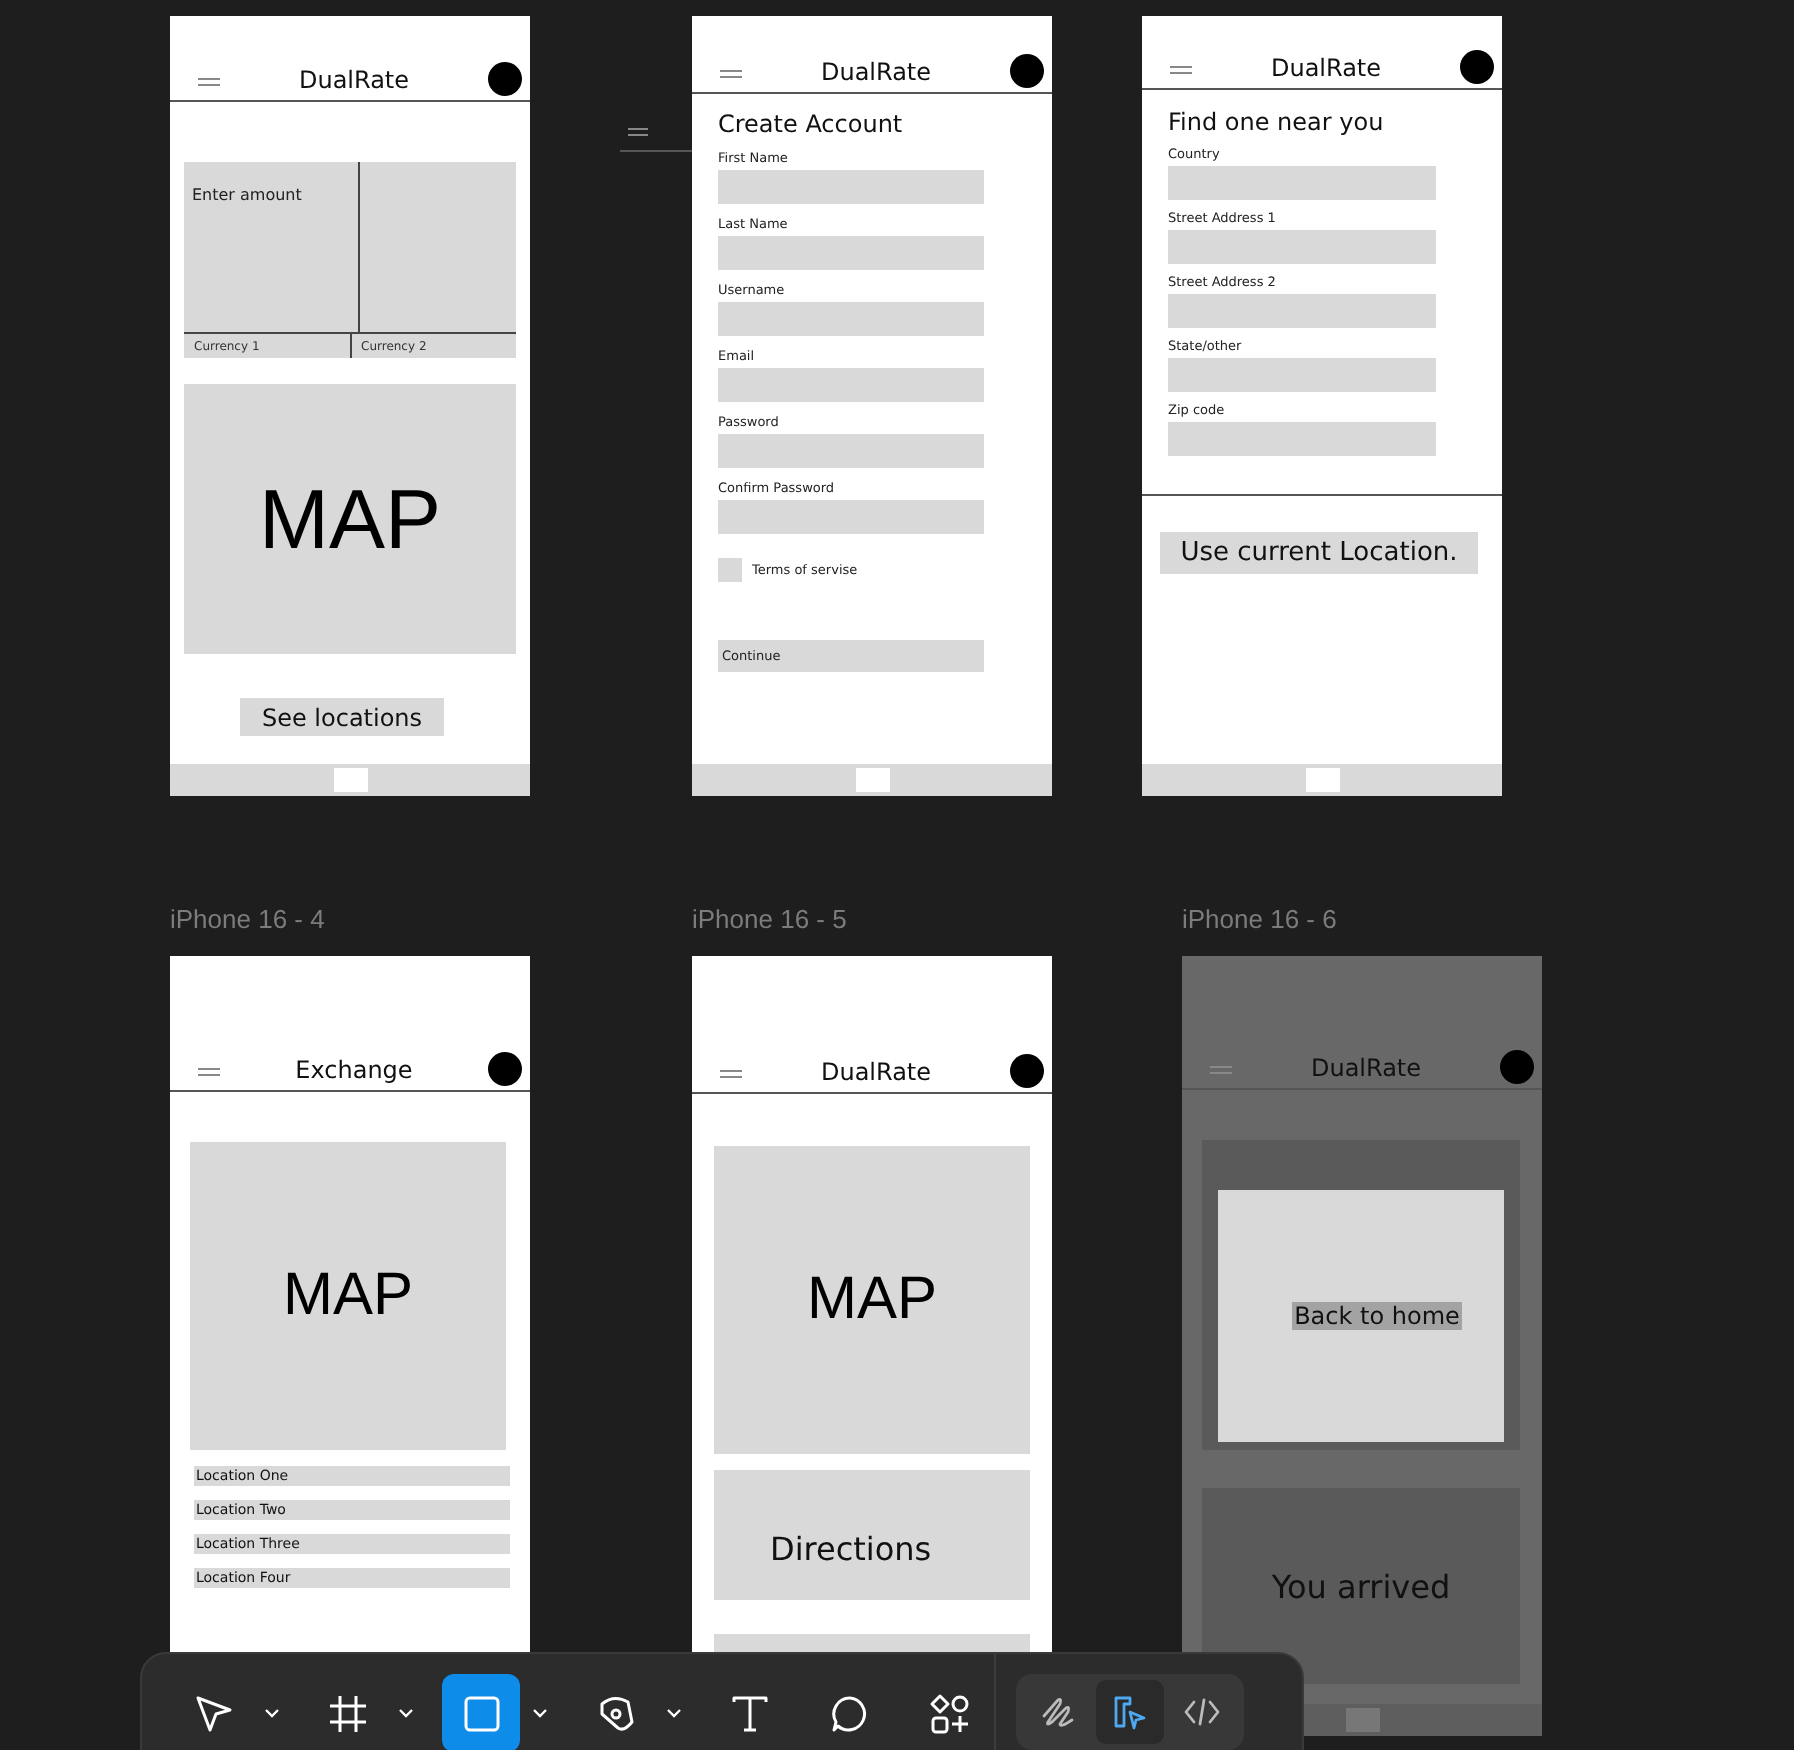 This screenshot has width=1794, height=1750. What do you see at coordinates (1130, 1712) in the screenshot?
I see `ruler-cursor-icon` at bounding box center [1130, 1712].